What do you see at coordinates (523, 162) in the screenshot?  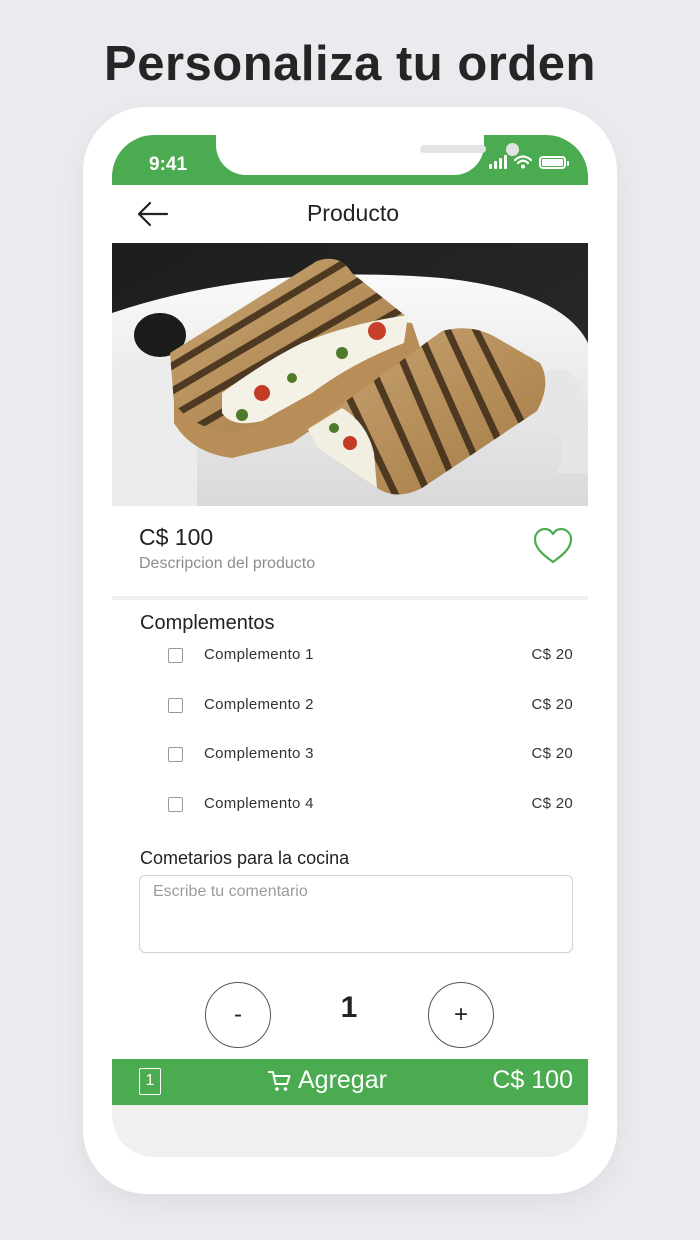 I see `wifi-icon` at bounding box center [523, 162].